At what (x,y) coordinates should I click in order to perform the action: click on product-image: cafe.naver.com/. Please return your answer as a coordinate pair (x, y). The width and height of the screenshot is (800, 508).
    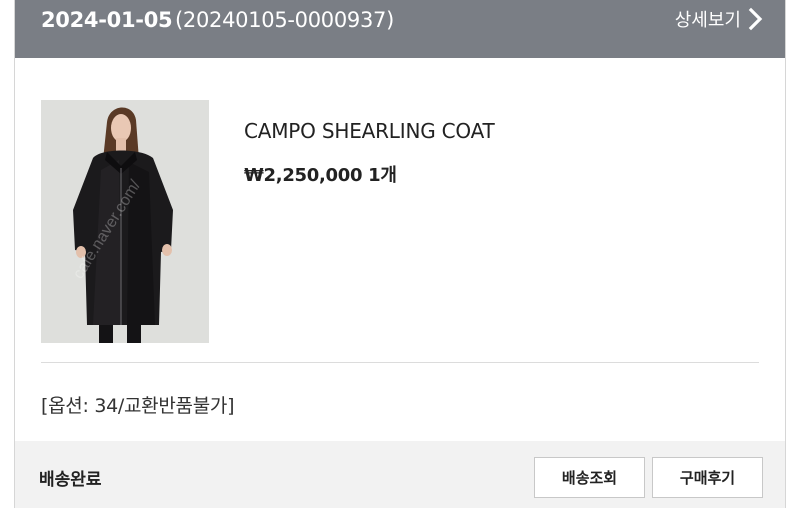
    Looking at the image, I should click on (125, 221).